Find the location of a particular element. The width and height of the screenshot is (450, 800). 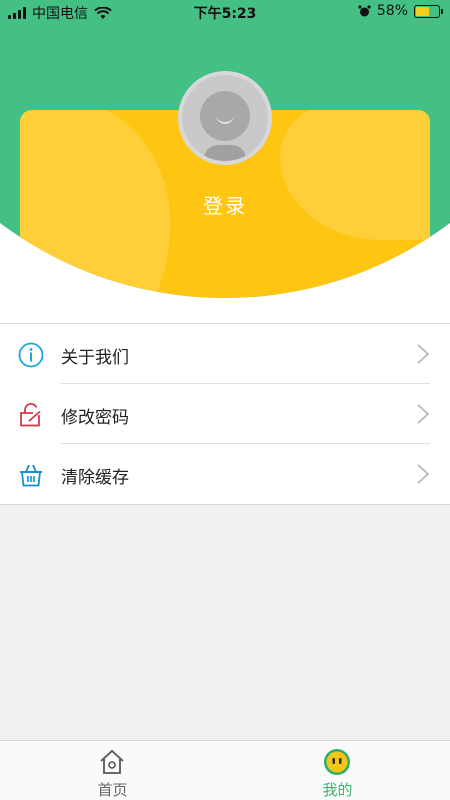

menu-item-change-password: 修改密码 is located at coordinates (225, 414).